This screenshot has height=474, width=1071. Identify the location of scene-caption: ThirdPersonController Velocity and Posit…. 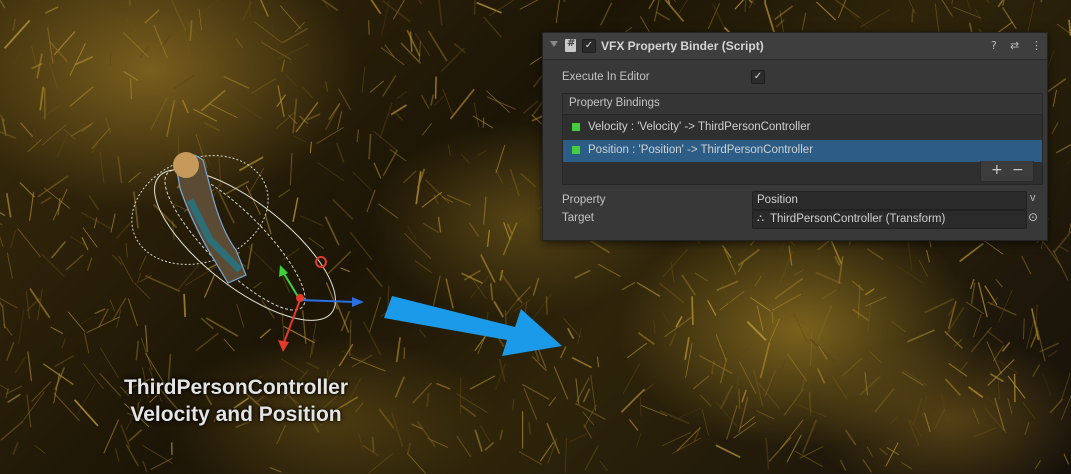
(236, 401).